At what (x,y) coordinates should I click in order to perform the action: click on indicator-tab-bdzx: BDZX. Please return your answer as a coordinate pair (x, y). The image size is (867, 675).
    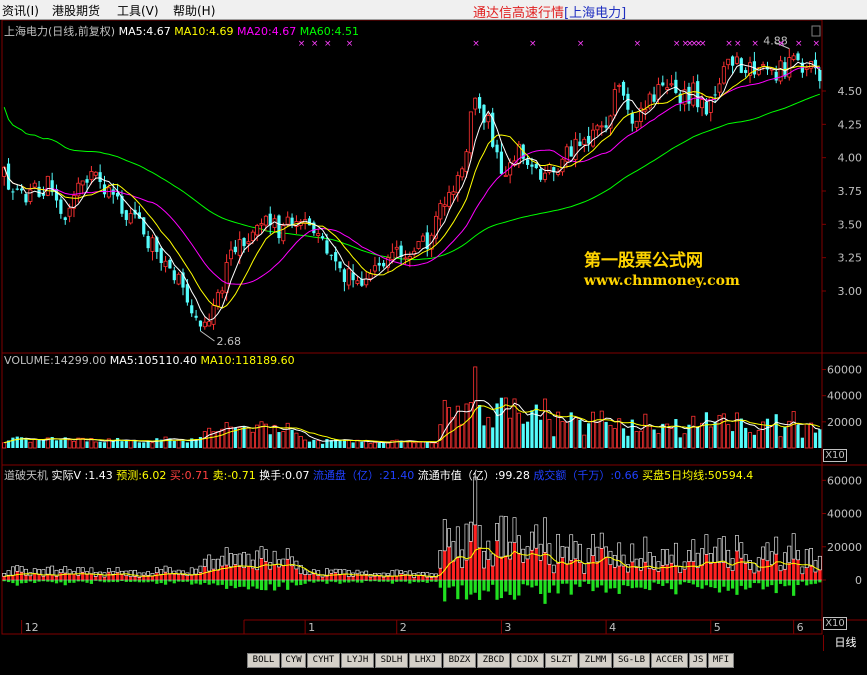
    Looking at the image, I should click on (459, 660).